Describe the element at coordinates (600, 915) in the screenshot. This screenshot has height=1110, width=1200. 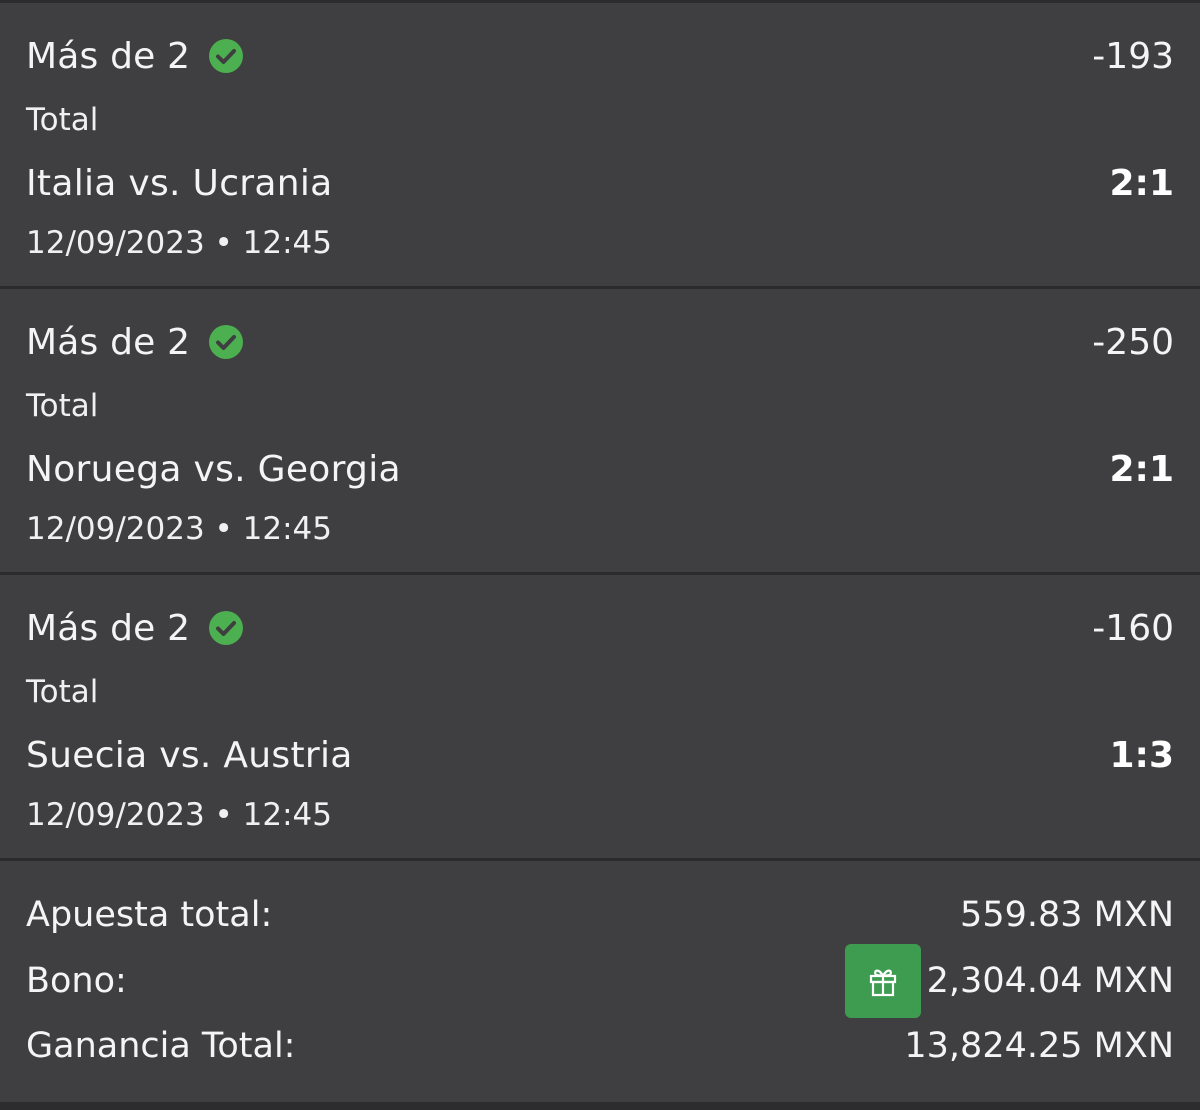
I see `summary-row-stake: Apuesta total: 559.83 MXN` at that location.